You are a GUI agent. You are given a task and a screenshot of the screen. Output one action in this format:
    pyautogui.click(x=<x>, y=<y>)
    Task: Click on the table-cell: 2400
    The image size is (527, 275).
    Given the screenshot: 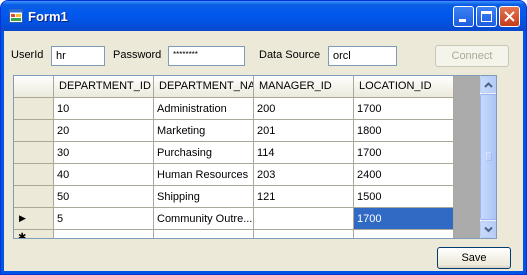 What is the action you would take?
    pyautogui.click(x=404, y=175)
    